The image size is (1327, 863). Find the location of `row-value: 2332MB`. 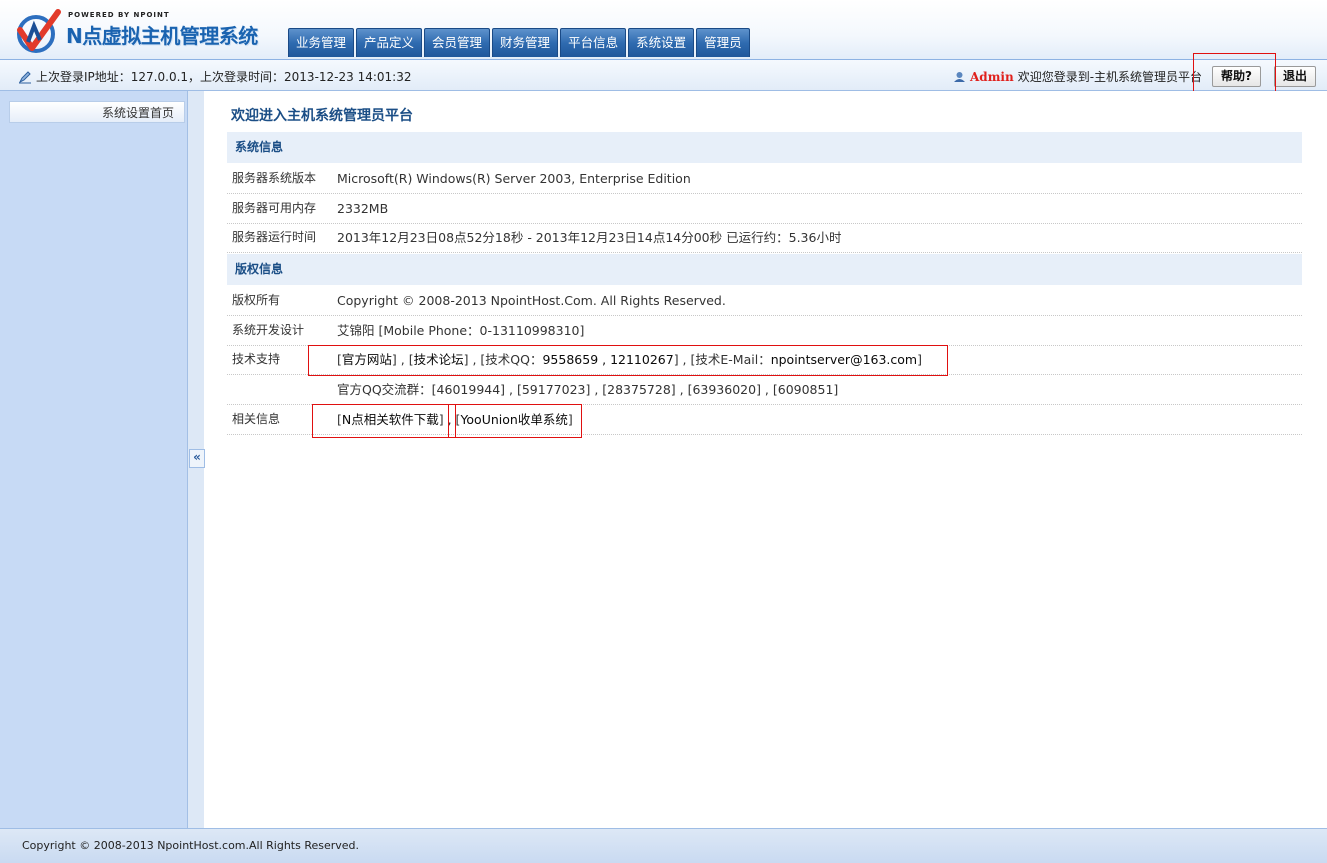

row-value: 2332MB is located at coordinates (363, 208).